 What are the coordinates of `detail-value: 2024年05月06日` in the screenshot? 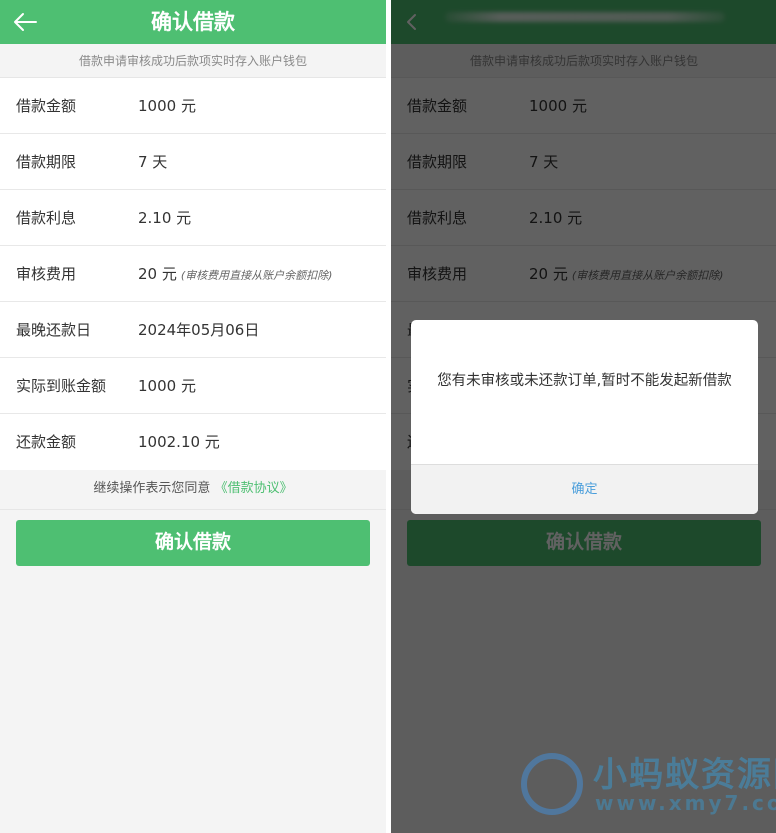 It's located at (199, 330).